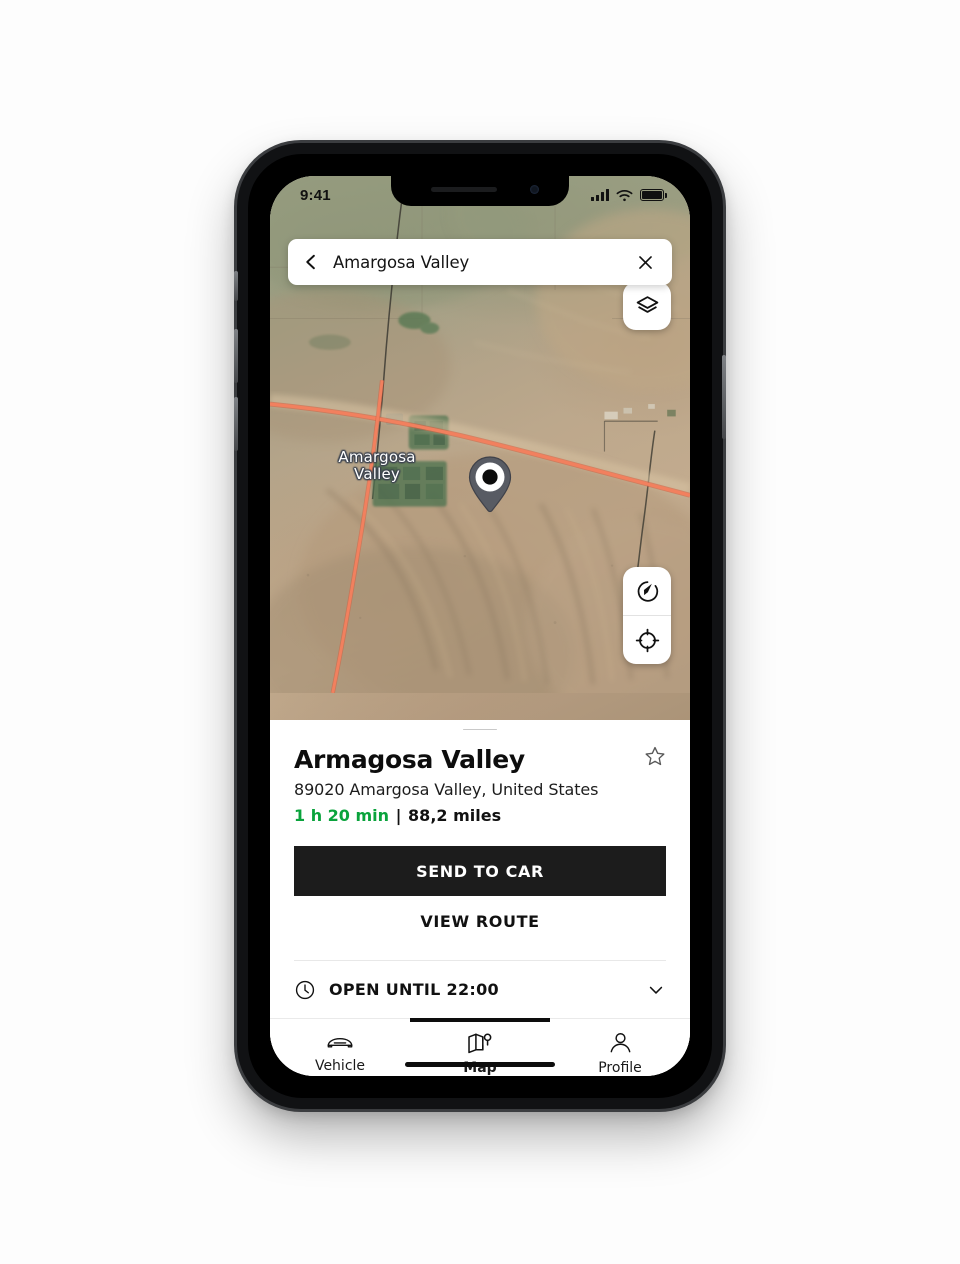 The width and height of the screenshot is (960, 1264). What do you see at coordinates (620, 1068) in the screenshot?
I see `tab-profile-label: Profile` at bounding box center [620, 1068].